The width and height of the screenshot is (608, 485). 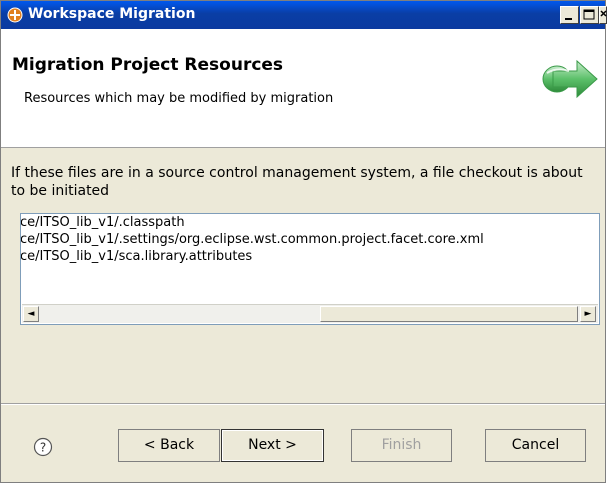 What do you see at coordinates (136, 256) in the screenshot?
I see `list-item: ce/ITSO_lib_v1/sca.library.attributes` at bounding box center [136, 256].